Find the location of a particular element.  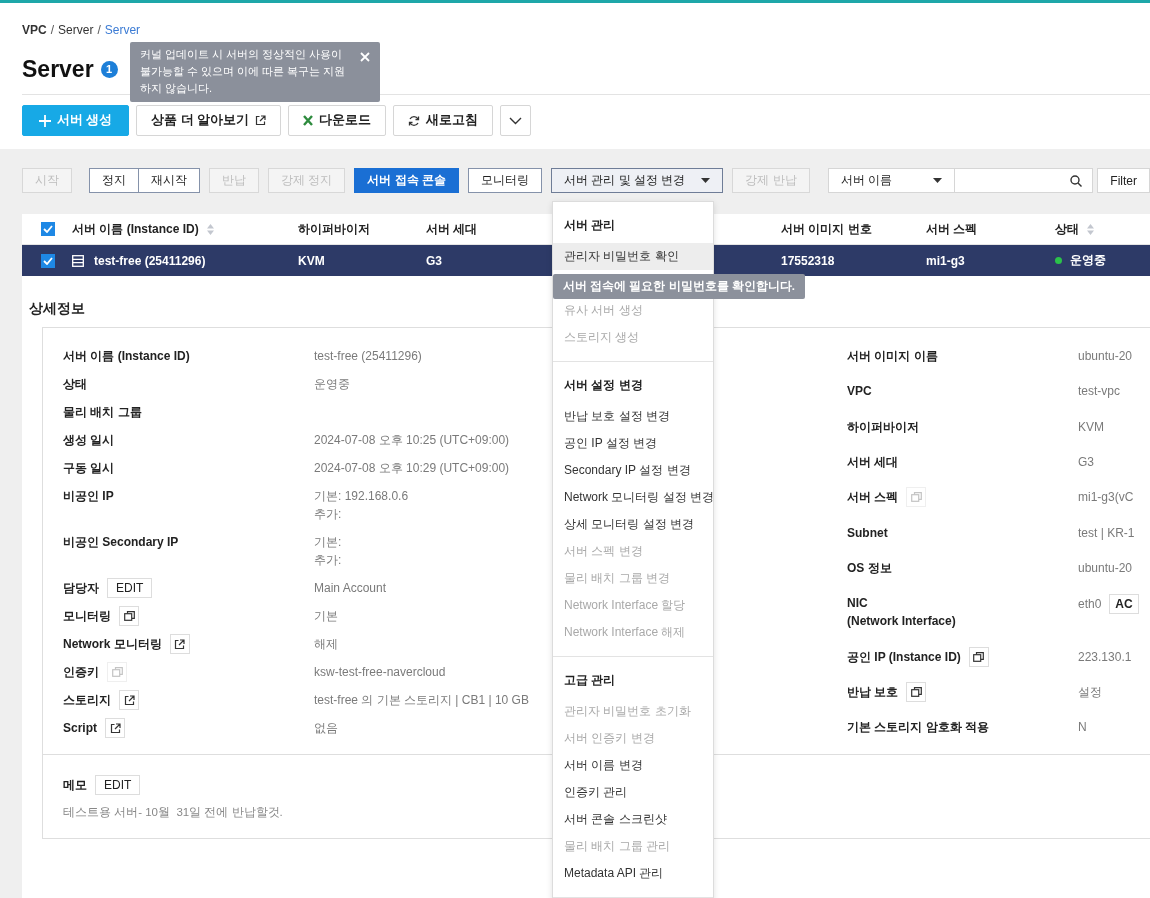

filter-button: Filter is located at coordinates (1123, 180).